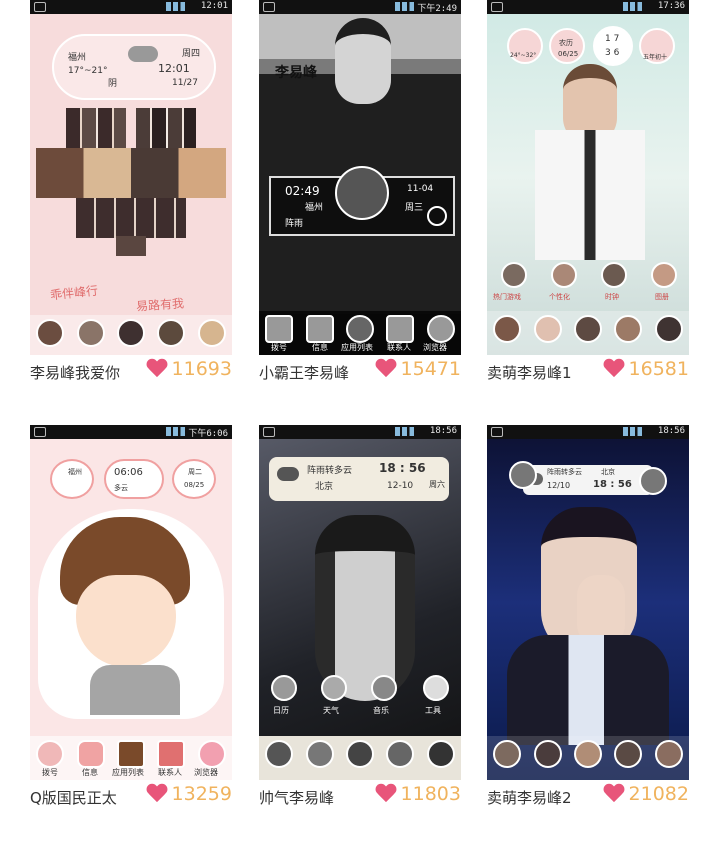 This screenshot has width=720, height=848. I want to click on weather-bubble: 福州, so click(72, 479).